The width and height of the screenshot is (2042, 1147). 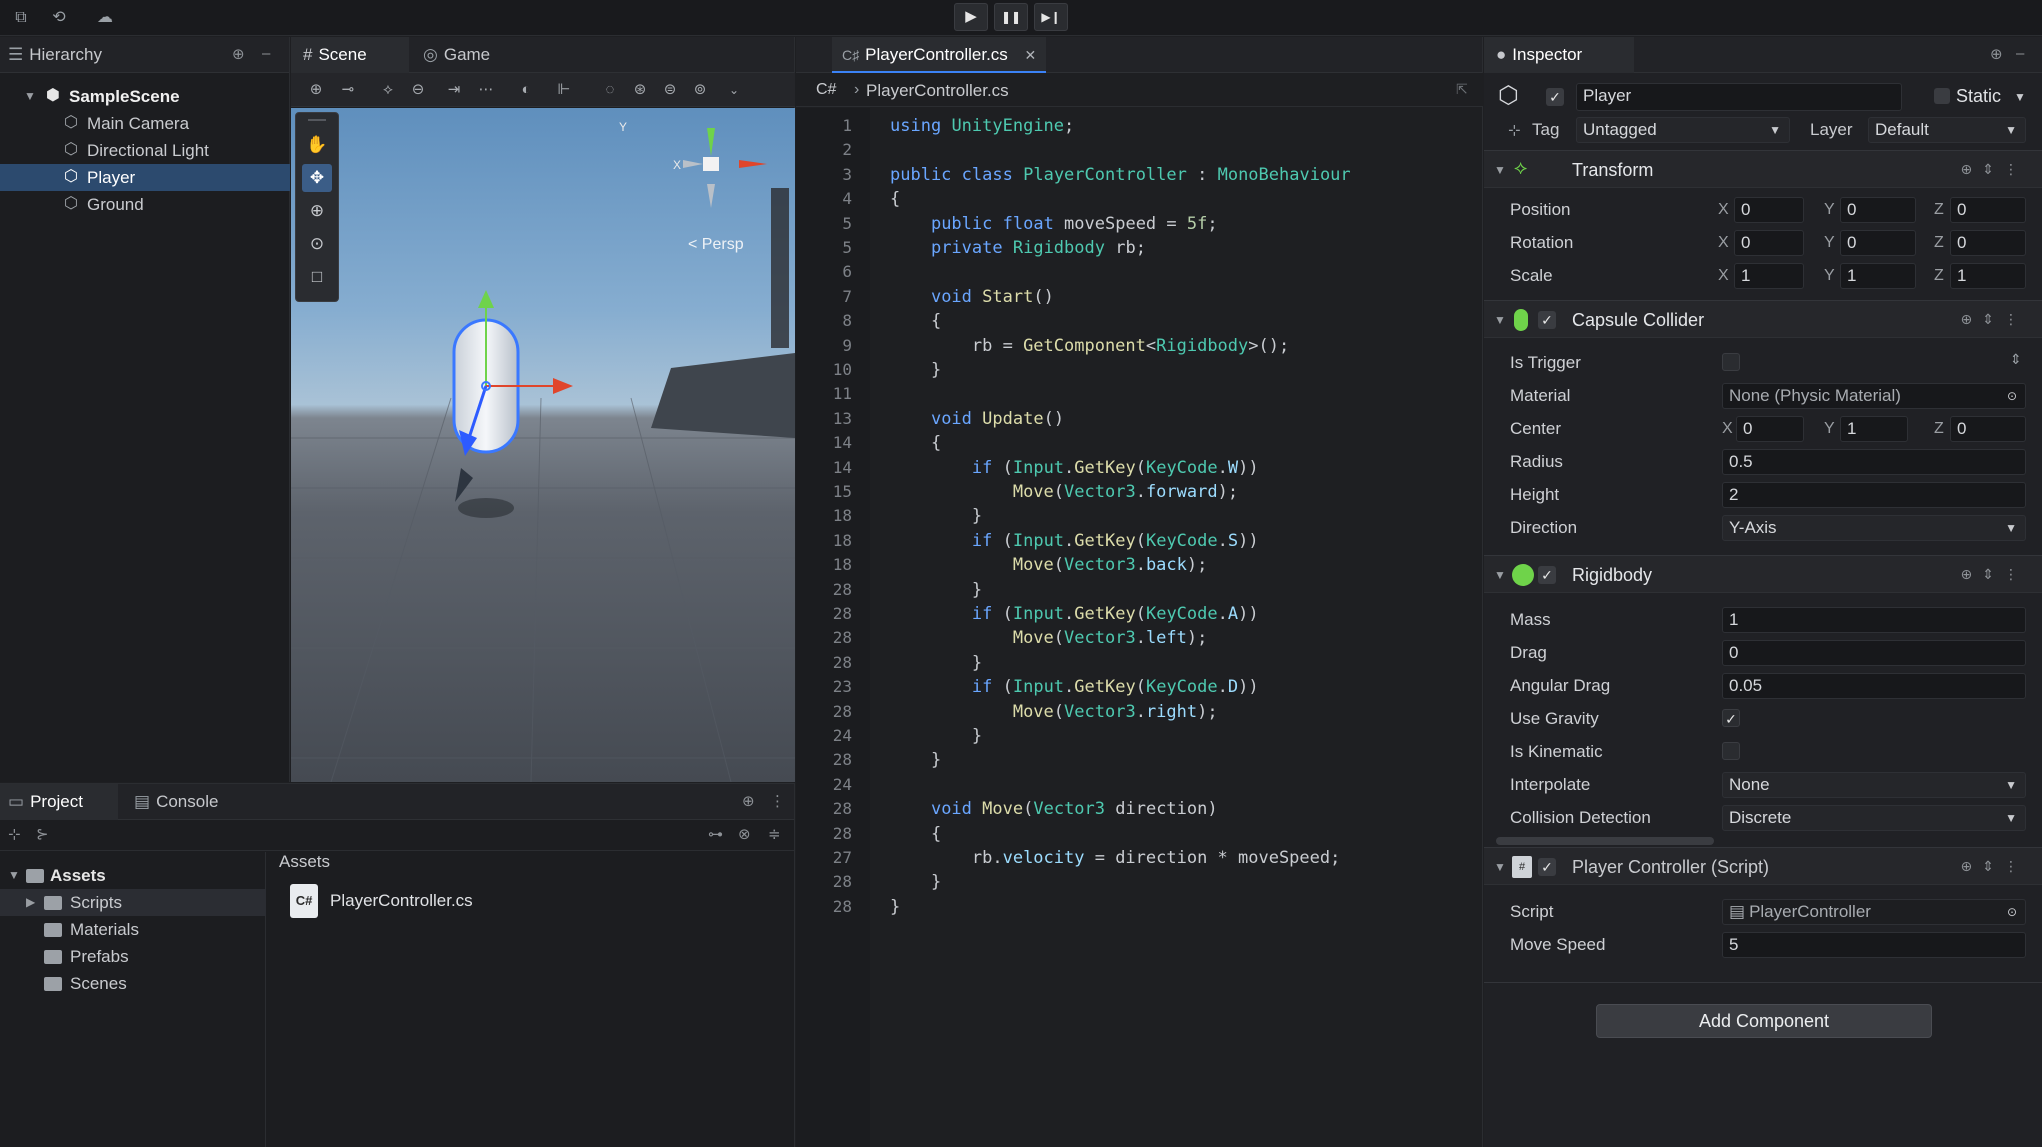 What do you see at coordinates (1605, 841) in the screenshot?
I see `scrollbar` at bounding box center [1605, 841].